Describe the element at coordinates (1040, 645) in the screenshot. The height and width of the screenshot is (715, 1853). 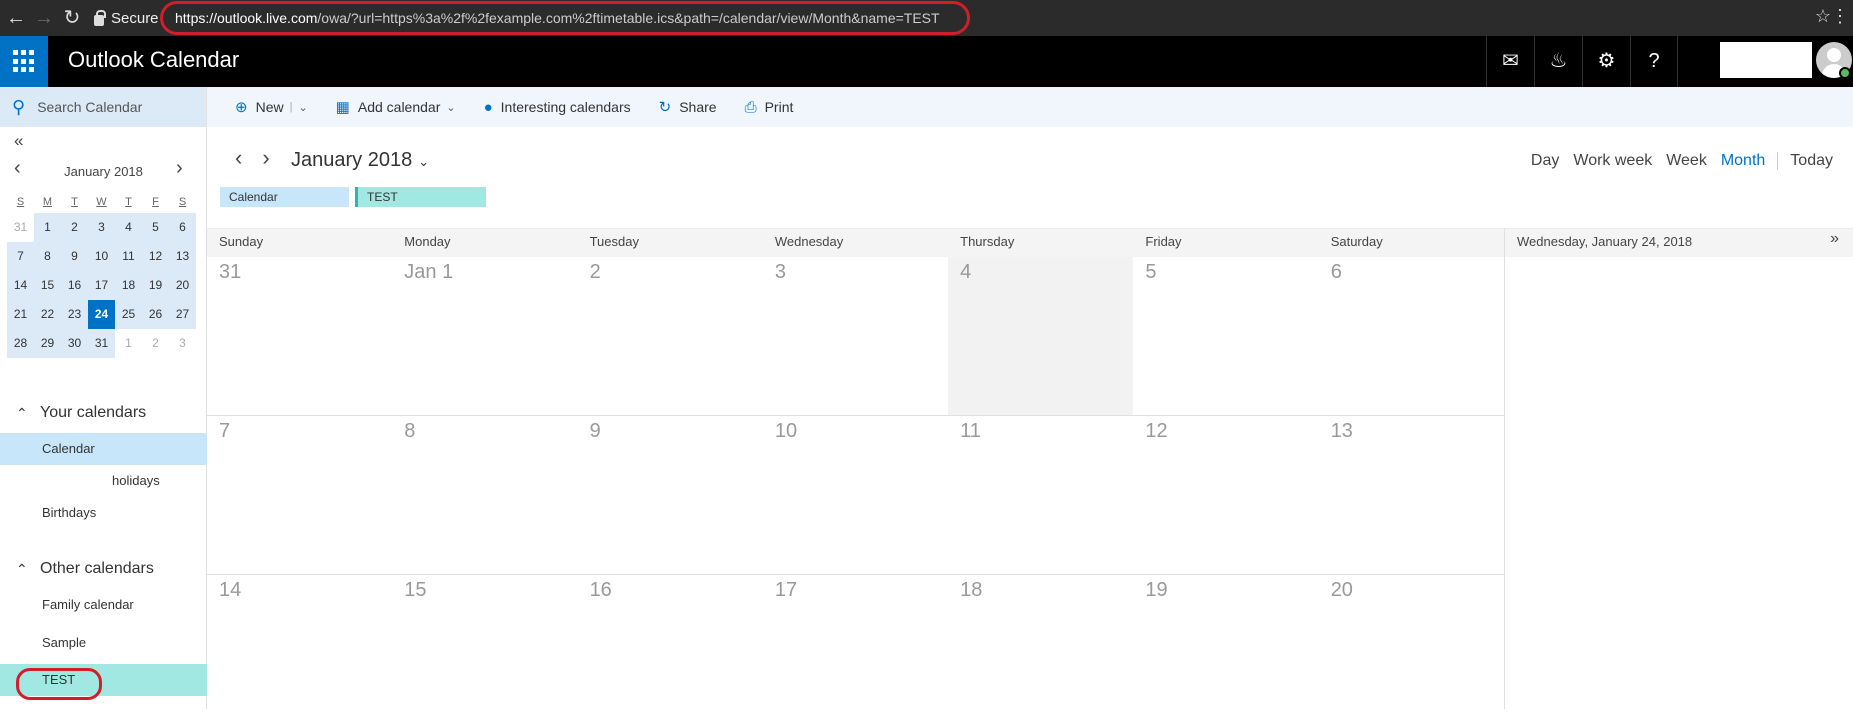
I see `day-cell: 18` at that location.